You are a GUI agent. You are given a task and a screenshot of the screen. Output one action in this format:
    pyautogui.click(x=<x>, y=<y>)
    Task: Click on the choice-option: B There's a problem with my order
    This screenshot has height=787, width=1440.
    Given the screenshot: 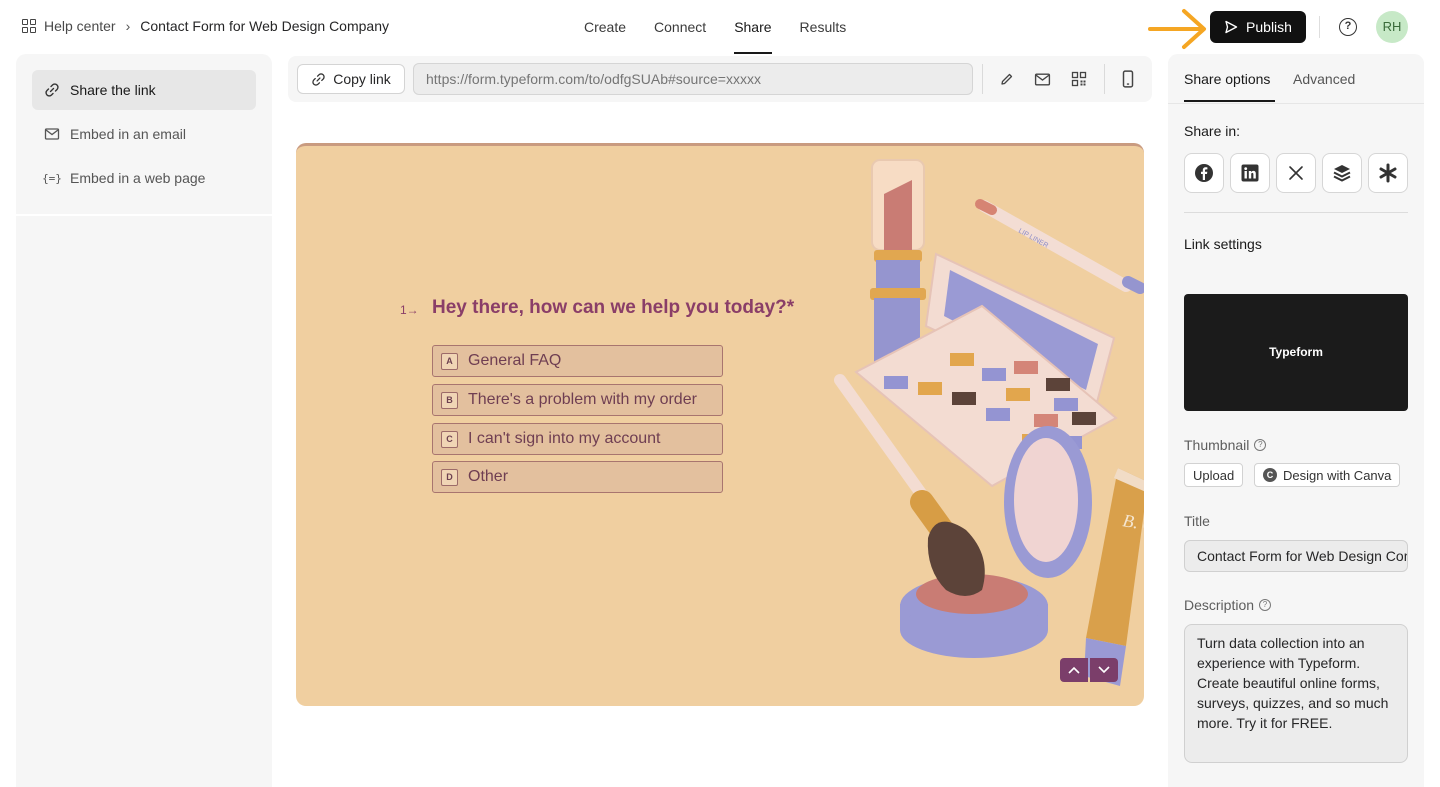 What is the action you would take?
    pyautogui.click(x=577, y=400)
    